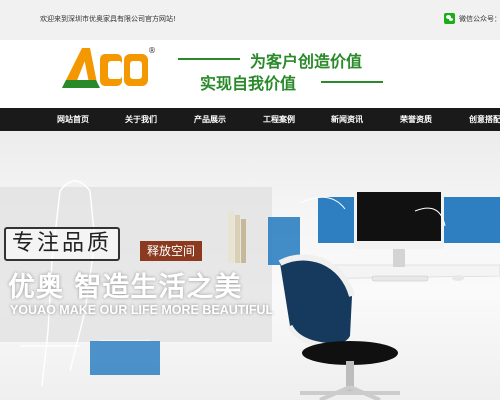  Describe the element at coordinates (210, 119) in the screenshot. I see `nav-item-products: 产品展示` at that location.